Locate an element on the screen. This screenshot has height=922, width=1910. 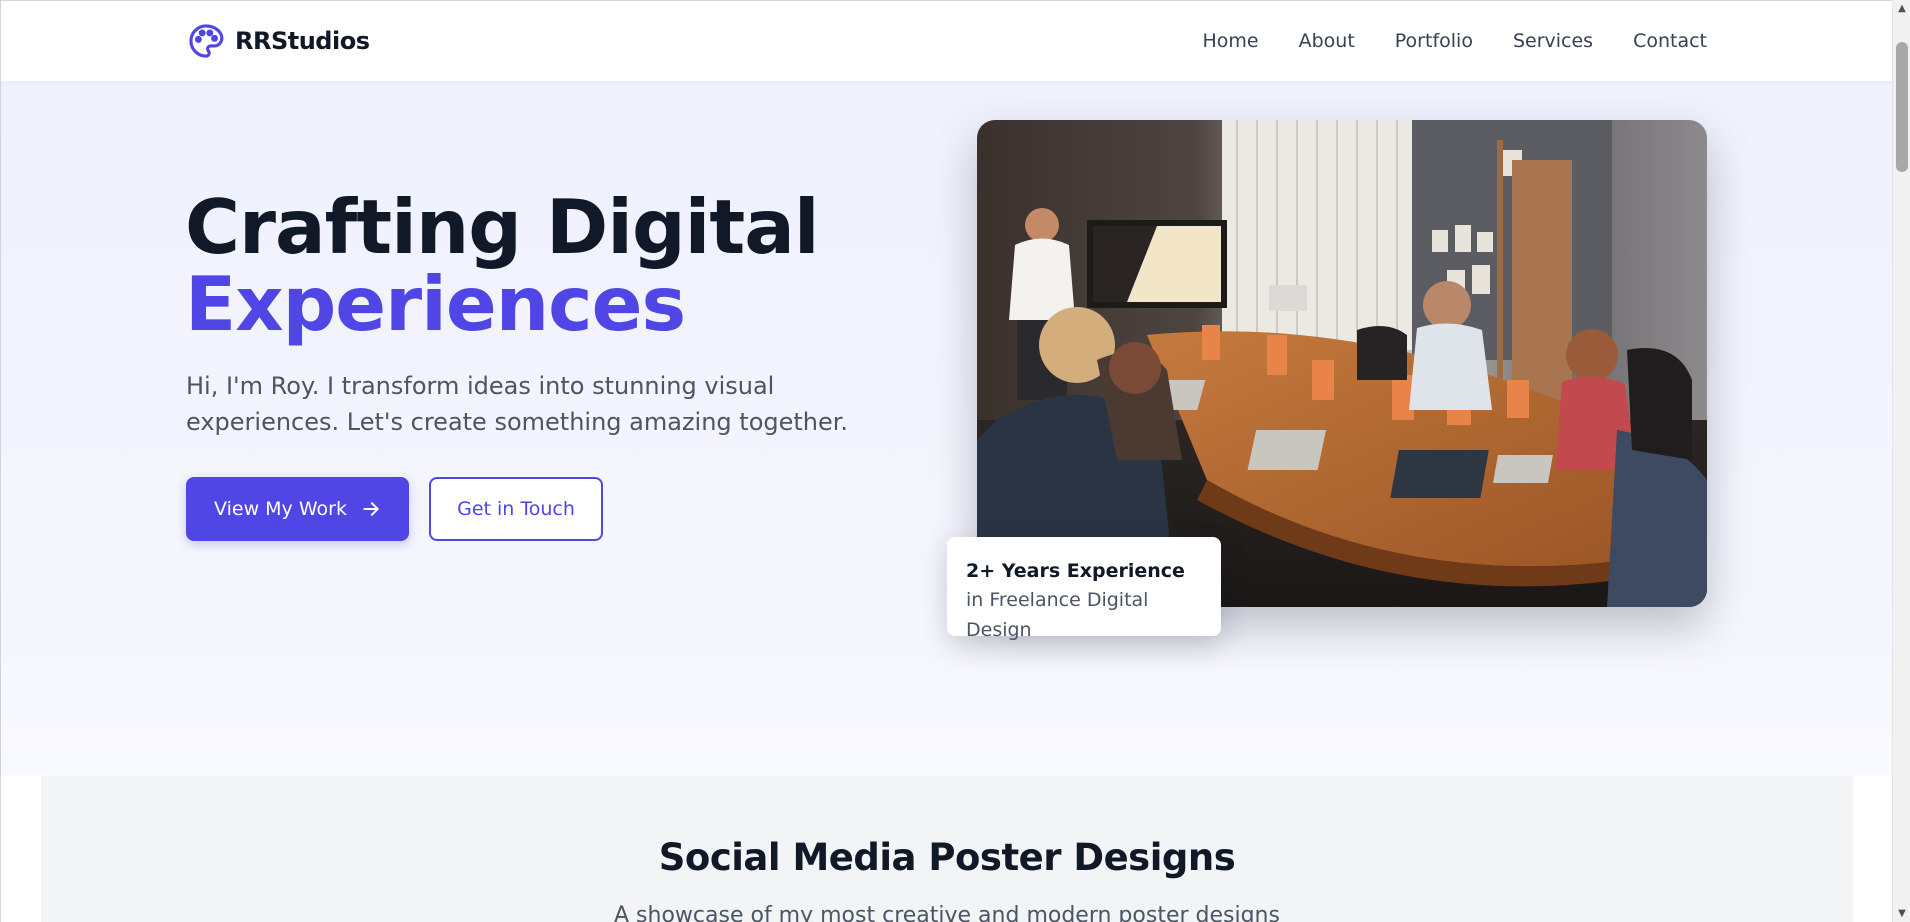
main-nav: Home About Portfolio Services Contact is located at coordinates (1454, 41).